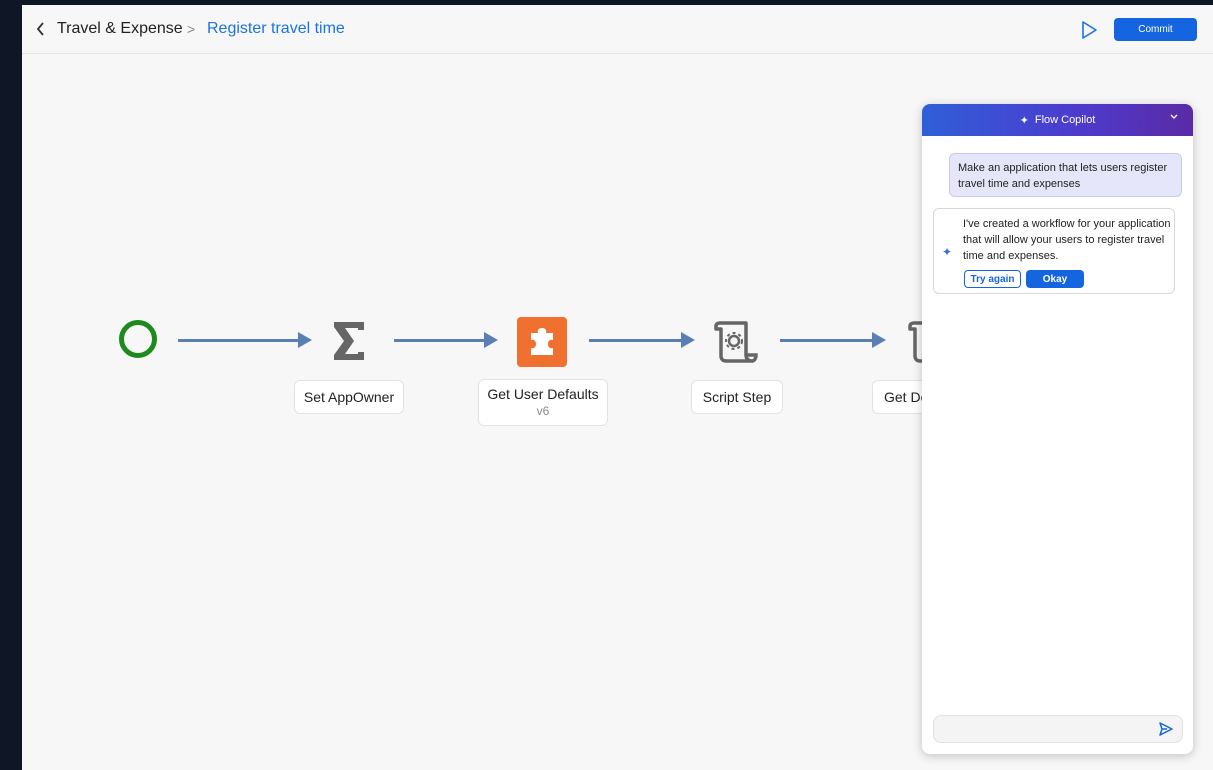 The image size is (1213, 770). I want to click on chat-input, so click(1047, 730).